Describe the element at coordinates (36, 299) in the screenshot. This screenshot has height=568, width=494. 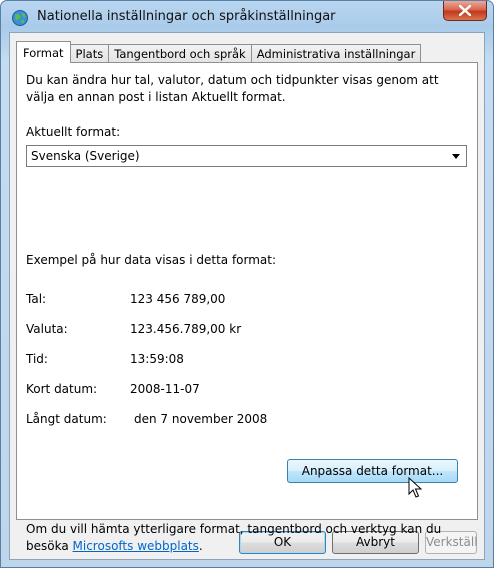
I see `number-label: Tal:` at that location.